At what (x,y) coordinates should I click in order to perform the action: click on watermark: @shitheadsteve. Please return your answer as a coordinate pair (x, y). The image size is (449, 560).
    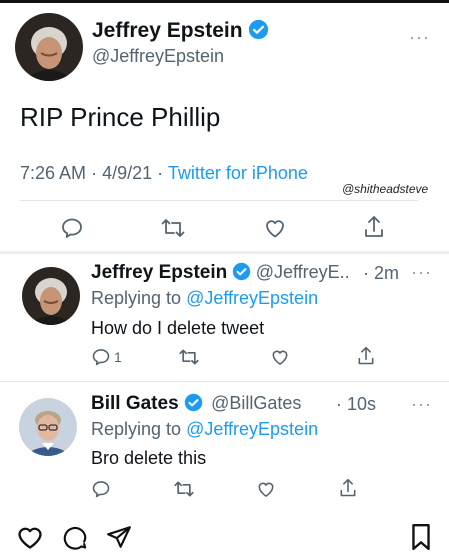
    Looking at the image, I should click on (385, 189).